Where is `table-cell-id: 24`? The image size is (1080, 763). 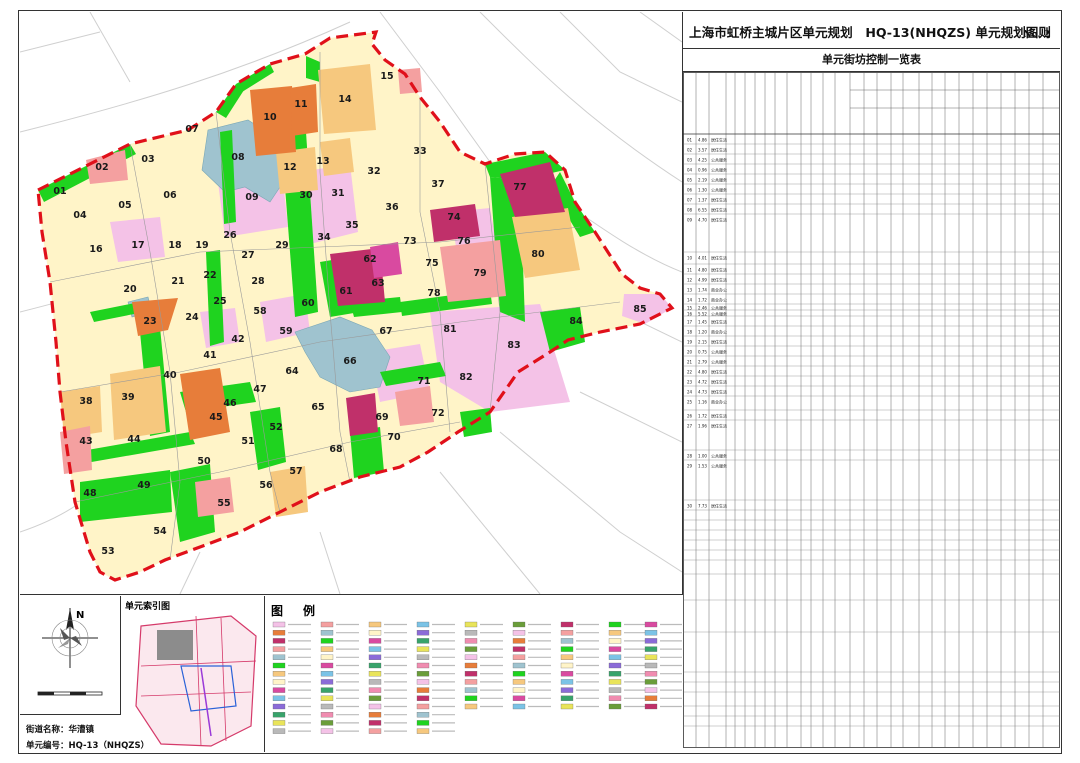 table-cell-id: 24 is located at coordinates (690, 391).